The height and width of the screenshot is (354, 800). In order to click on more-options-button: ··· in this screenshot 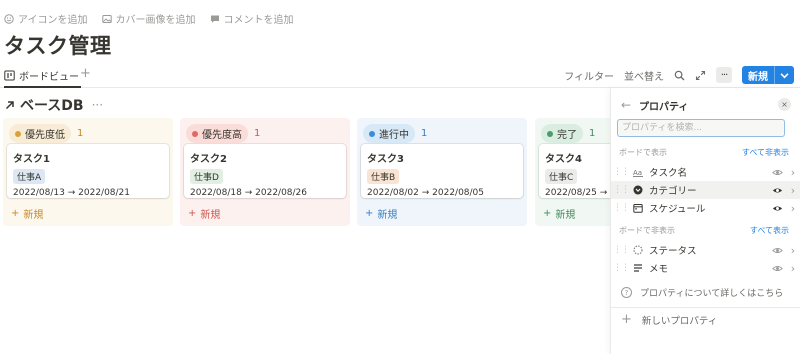, I will do `click(724, 75)`.